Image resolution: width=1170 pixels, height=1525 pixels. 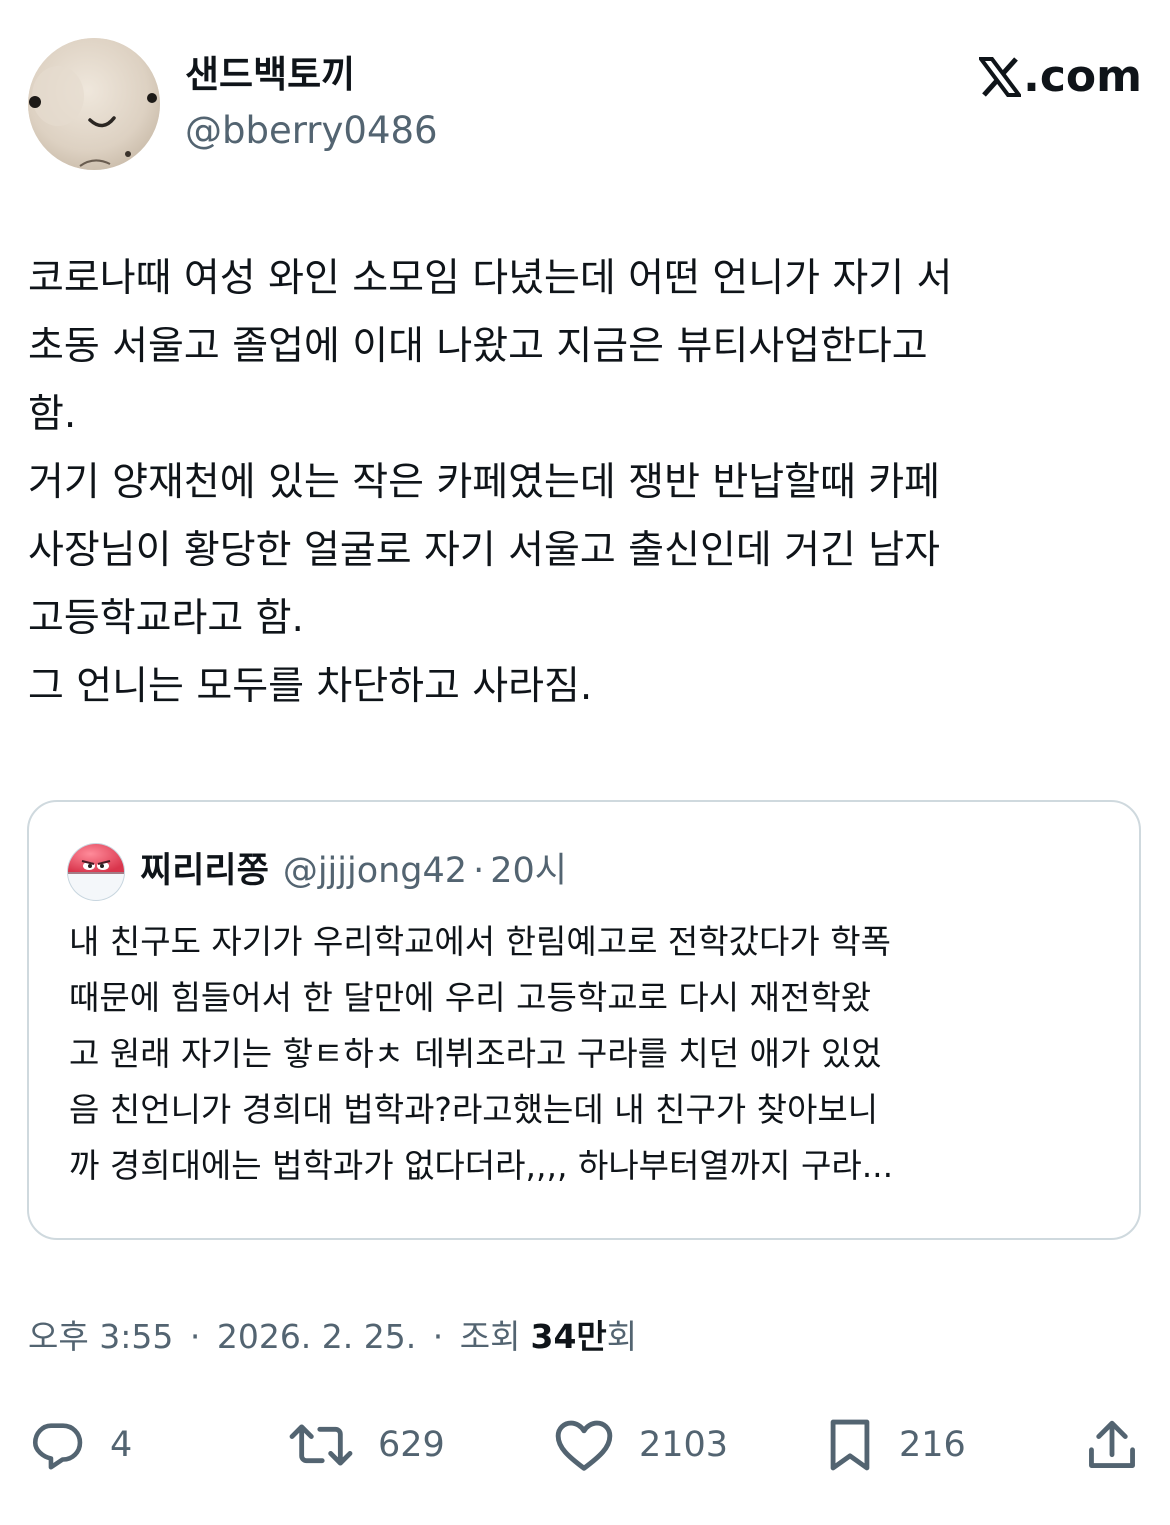 What do you see at coordinates (310, 686) in the screenshot?
I see `tweet-text-line: 그 언니는 모두를 차단하고 사라짐.` at bounding box center [310, 686].